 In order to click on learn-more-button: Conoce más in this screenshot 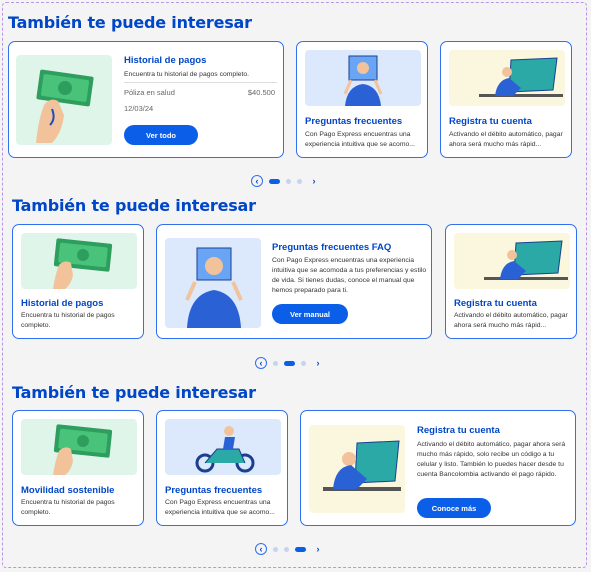, I will do `click(454, 508)`.